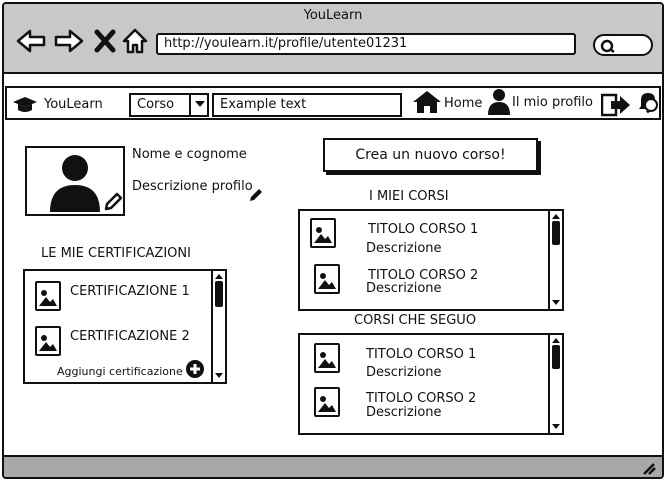 This screenshot has height=481, width=667. Describe the element at coordinates (415, 320) in the screenshot. I see `followed-courses-heading: CORSI CHE SEGUO` at that location.